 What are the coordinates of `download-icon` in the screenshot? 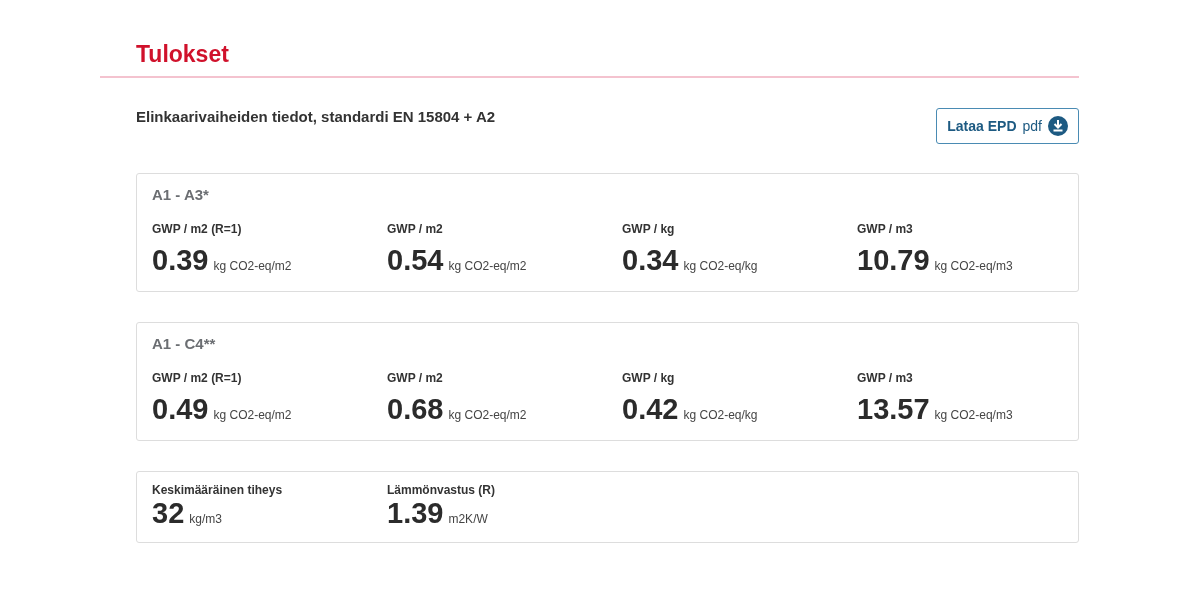 It's located at (1058, 126).